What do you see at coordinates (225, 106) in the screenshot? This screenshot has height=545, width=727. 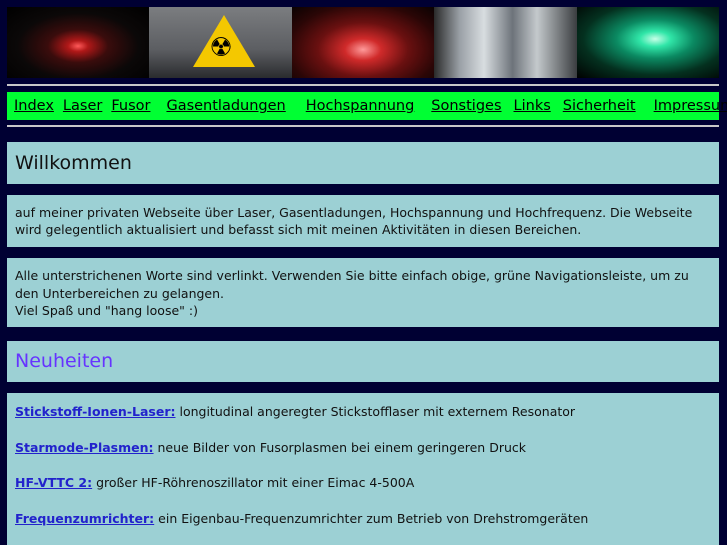 I see `nav-gasentladungen: Gasentladungen` at bounding box center [225, 106].